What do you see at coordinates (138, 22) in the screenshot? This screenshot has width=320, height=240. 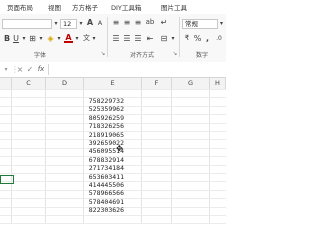 I see `align-bottom-icon: ≡` at bounding box center [138, 22].